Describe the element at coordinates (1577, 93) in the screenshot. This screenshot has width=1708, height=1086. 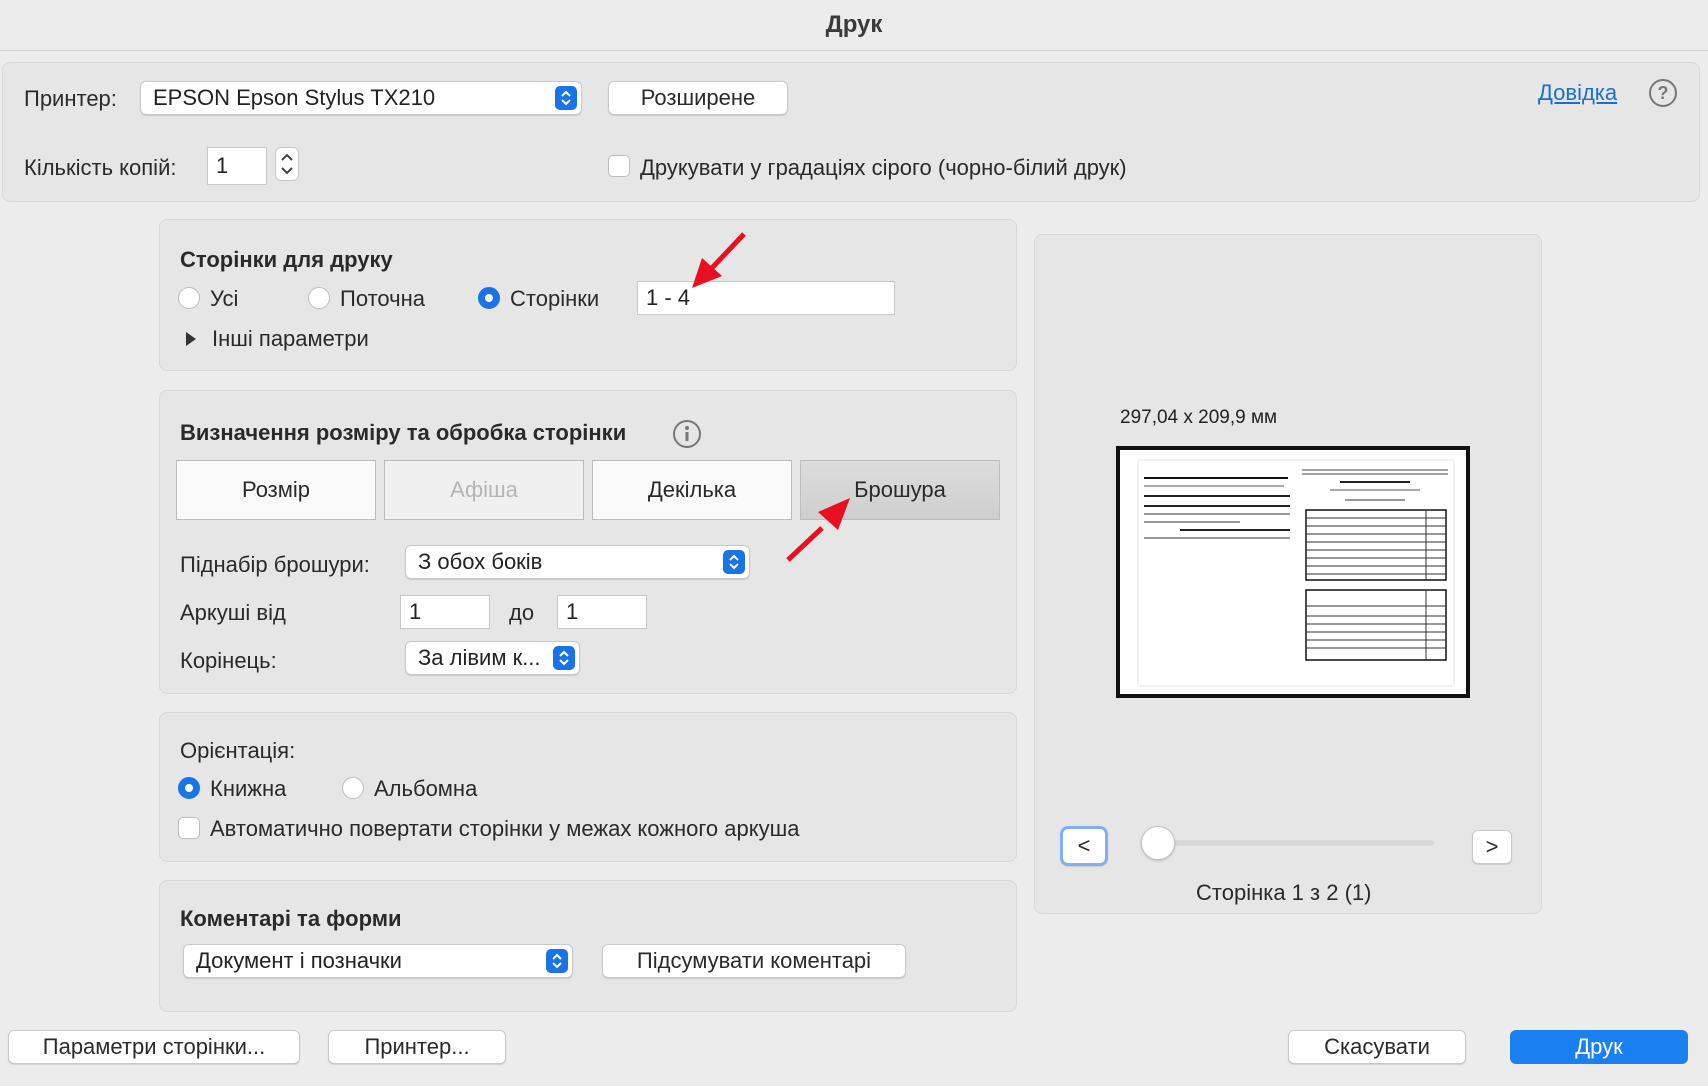
I see `help-link: Довідка` at that location.